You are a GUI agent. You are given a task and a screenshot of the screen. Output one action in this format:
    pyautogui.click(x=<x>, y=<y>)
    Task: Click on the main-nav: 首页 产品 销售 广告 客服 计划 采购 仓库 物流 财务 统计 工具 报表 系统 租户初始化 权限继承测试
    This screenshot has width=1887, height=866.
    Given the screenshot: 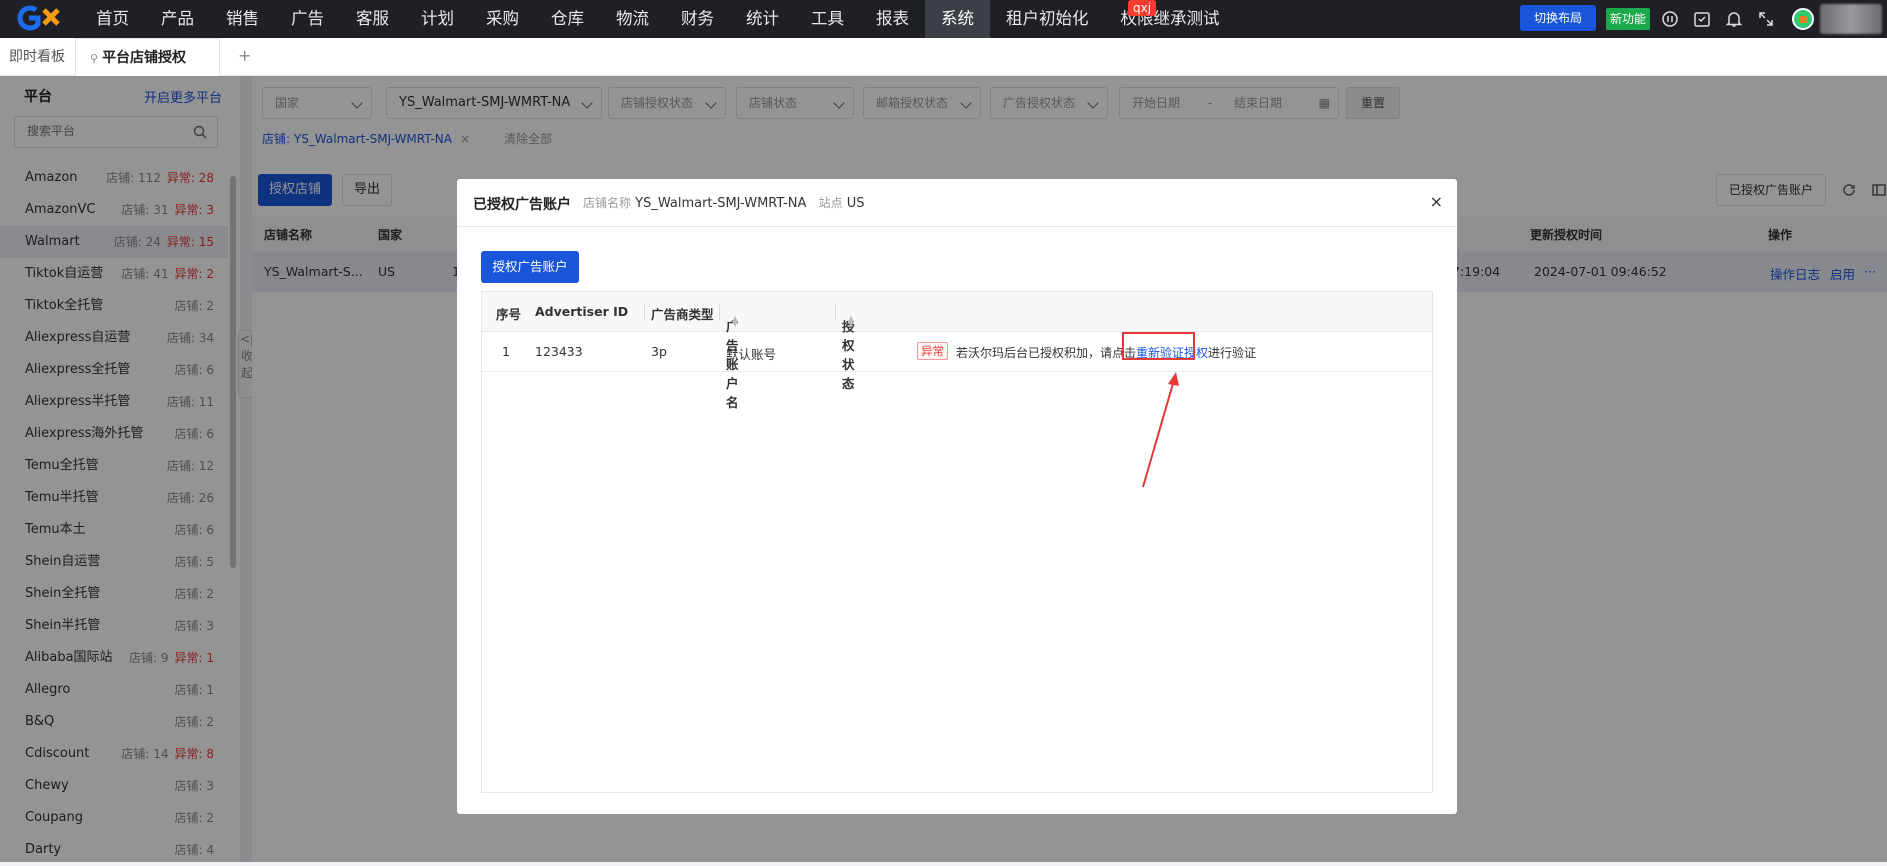 What is the action you would take?
    pyautogui.click(x=658, y=19)
    